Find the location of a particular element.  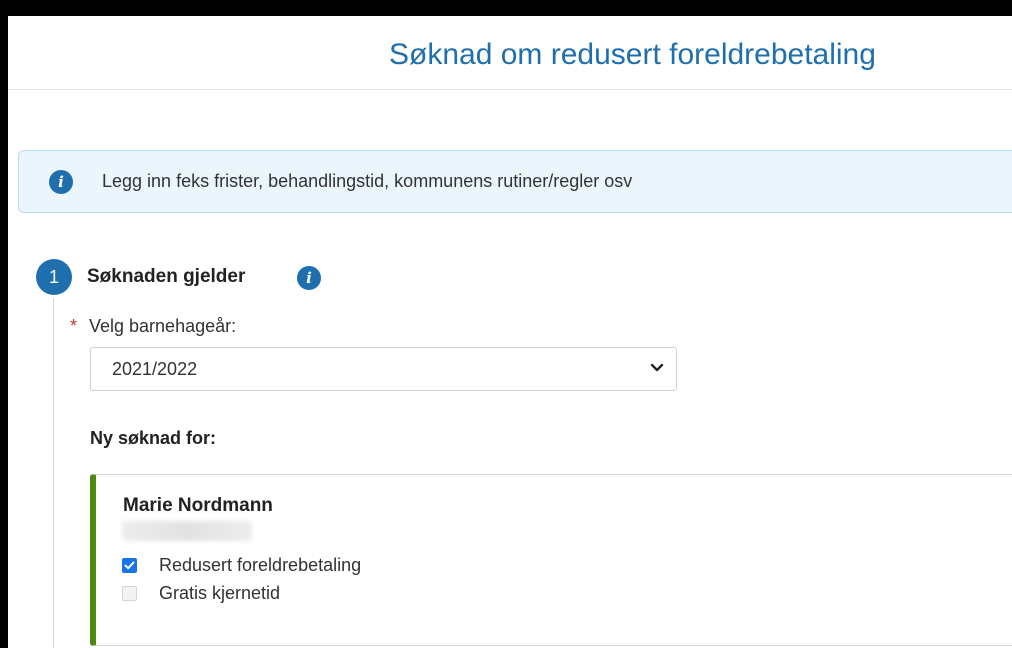

page-header: Søknad om redusert foreldrebetaling is located at coordinates (510, 53).